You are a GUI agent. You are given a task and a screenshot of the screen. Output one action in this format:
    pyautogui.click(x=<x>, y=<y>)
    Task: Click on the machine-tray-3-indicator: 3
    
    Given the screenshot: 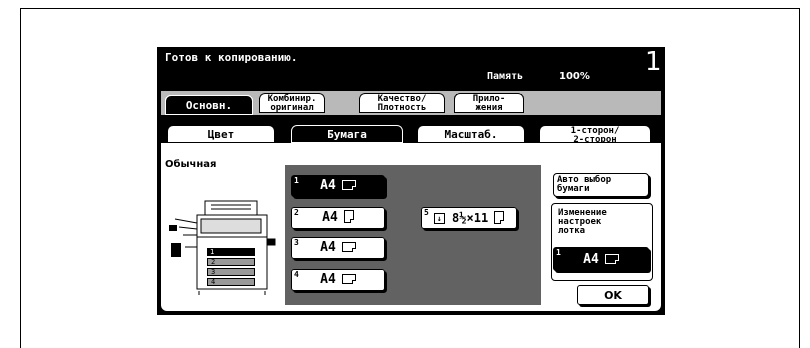 What is the action you would take?
    pyautogui.click(x=231, y=272)
    